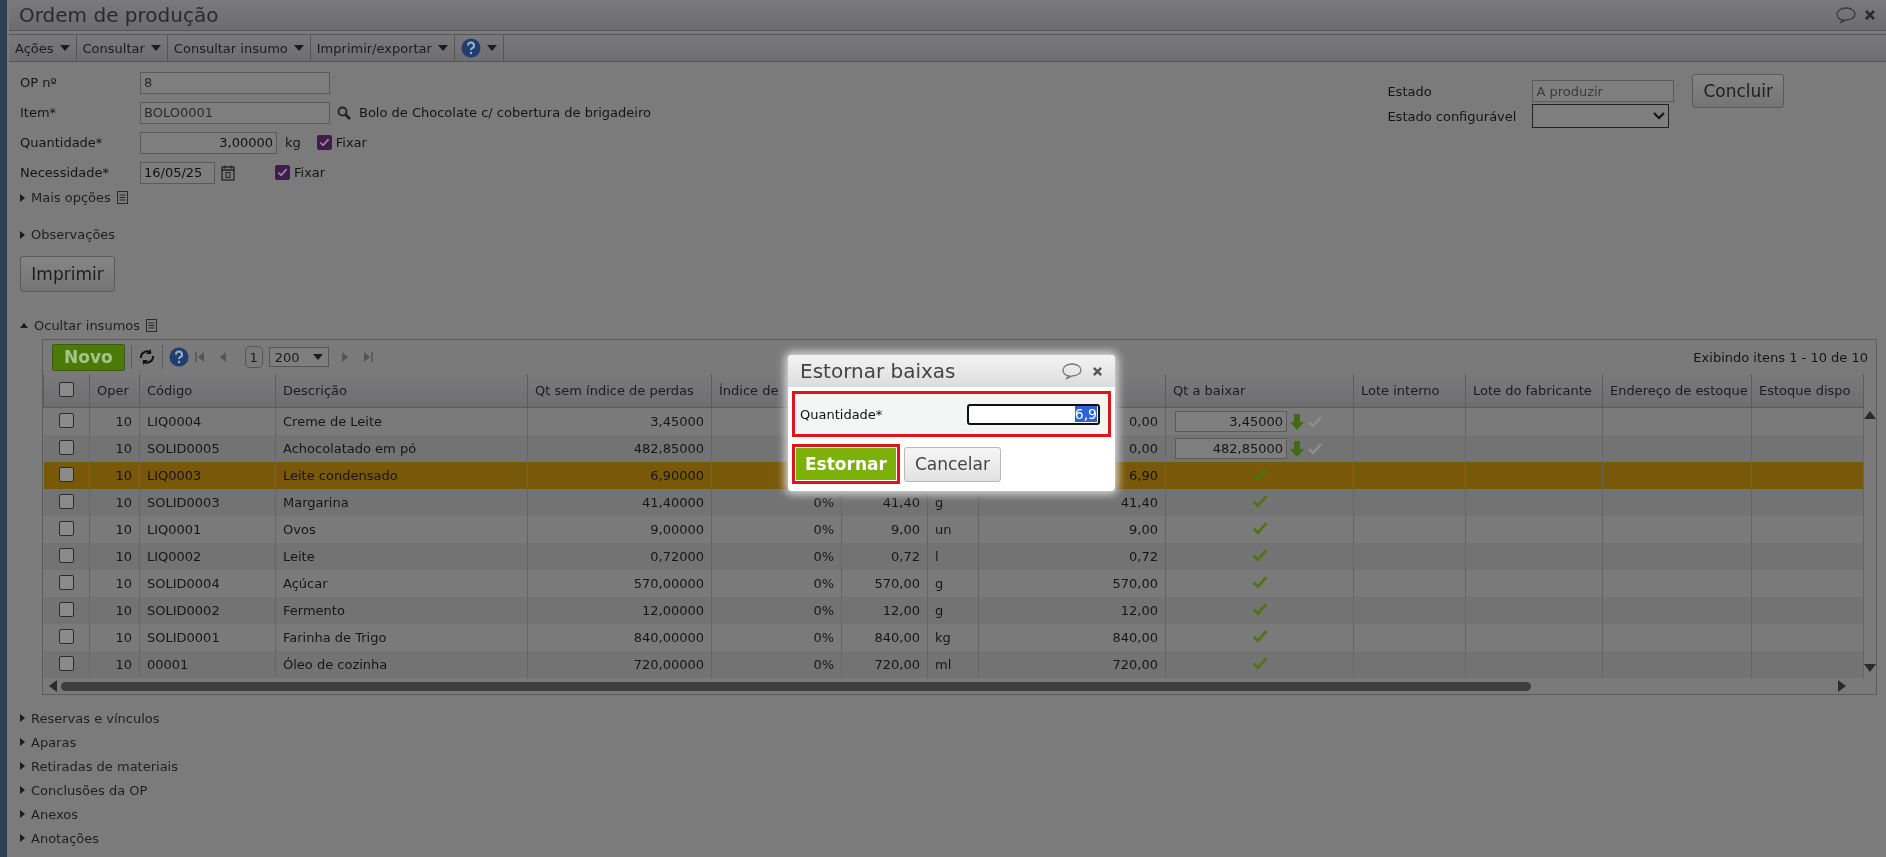  I want to click on refresh-icon, so click(146, 357).